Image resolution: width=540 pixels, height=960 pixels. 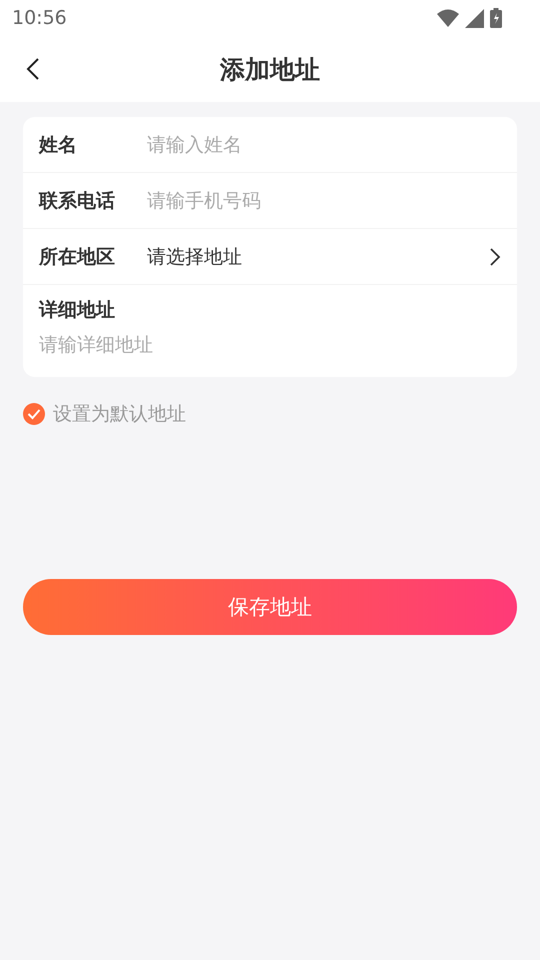 I want to click on input-field: 请输入姓名, so click(x=324, y=145).